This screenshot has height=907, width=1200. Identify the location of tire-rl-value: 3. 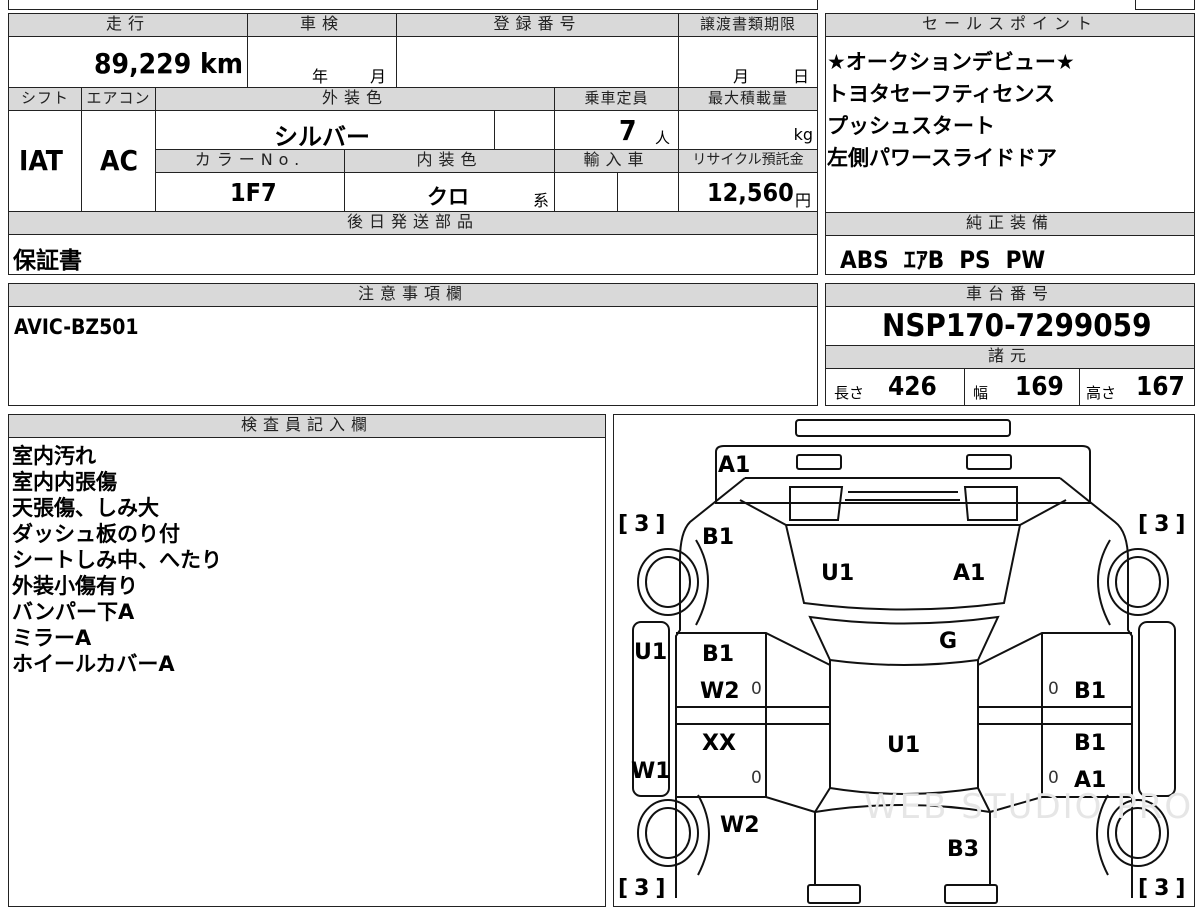
(645, 888).